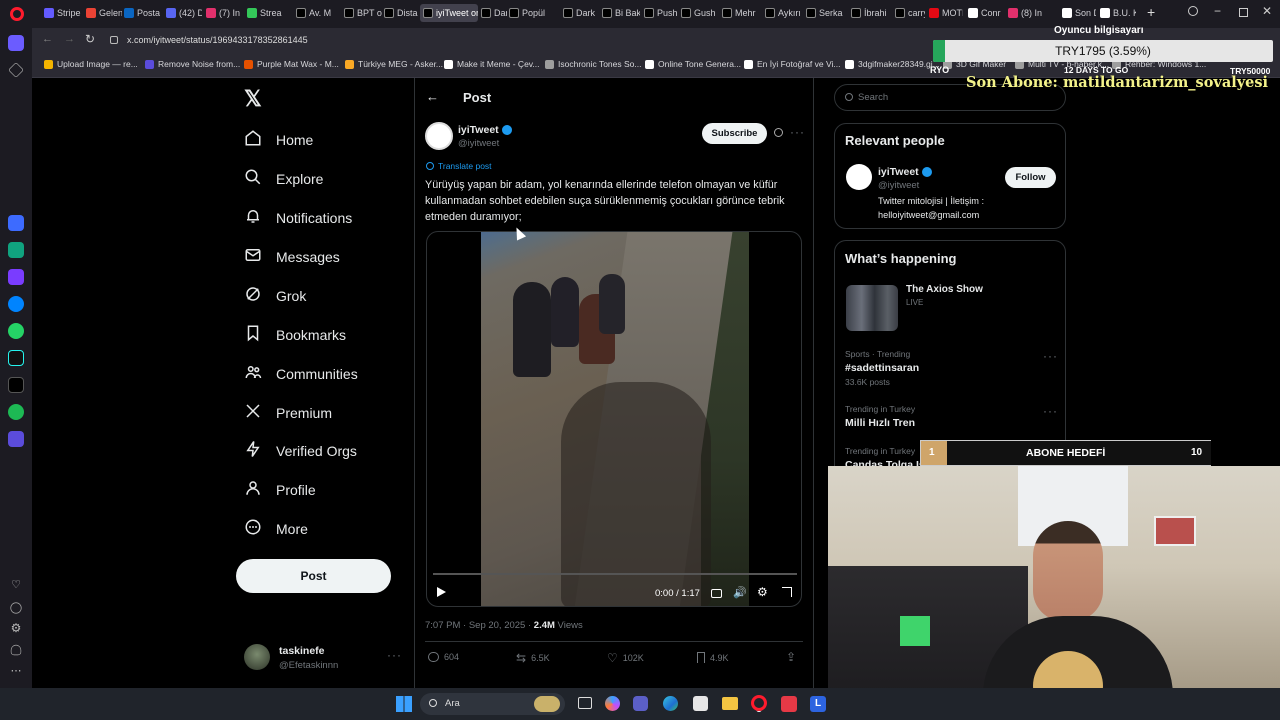 The height and width of the screenshot is (720, 1280). I want to click on tiktok-sidebar-icon, so click(16, 358).